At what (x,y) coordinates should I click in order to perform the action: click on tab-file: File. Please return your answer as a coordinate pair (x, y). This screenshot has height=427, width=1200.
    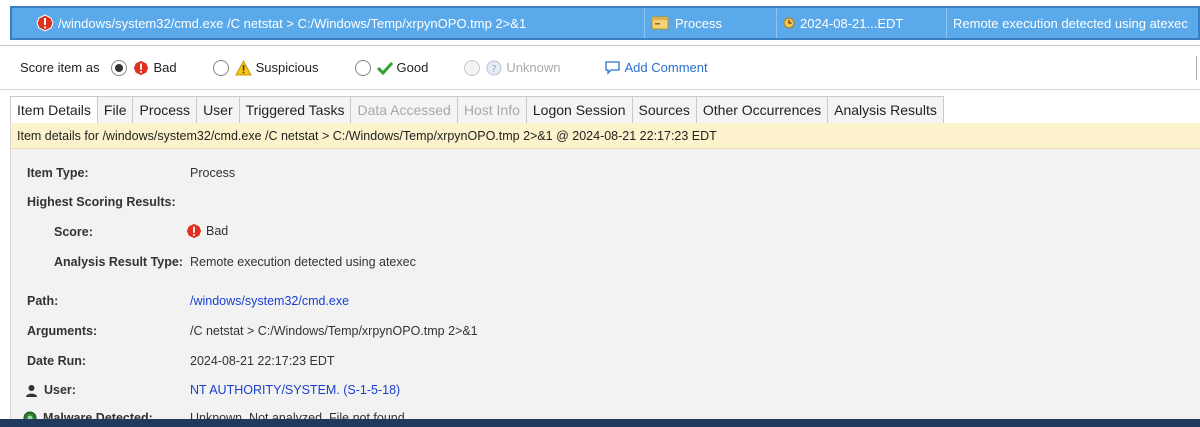
    Looking at the image, I should click on (115, 109).